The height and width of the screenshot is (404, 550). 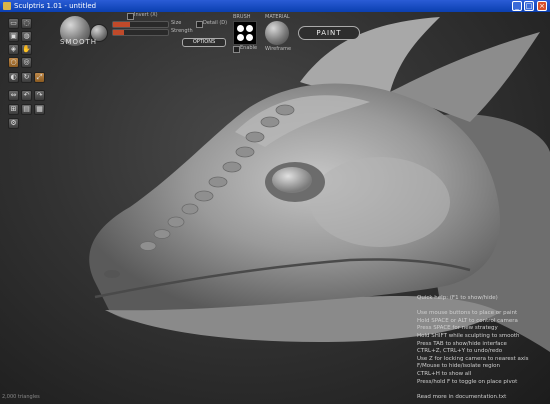 I want to click on rotate-icon: ↻, so click(x=26, y=77).